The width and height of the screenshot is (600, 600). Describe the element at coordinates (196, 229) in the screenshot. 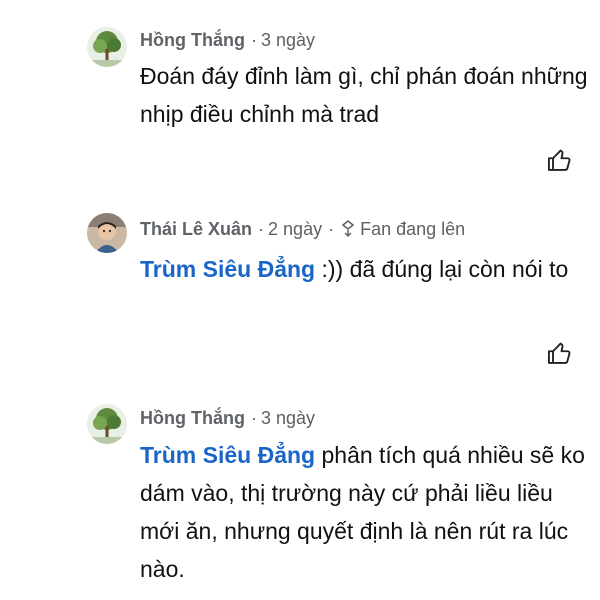

I see `author-name: Thái Lê Xuân` at that location.